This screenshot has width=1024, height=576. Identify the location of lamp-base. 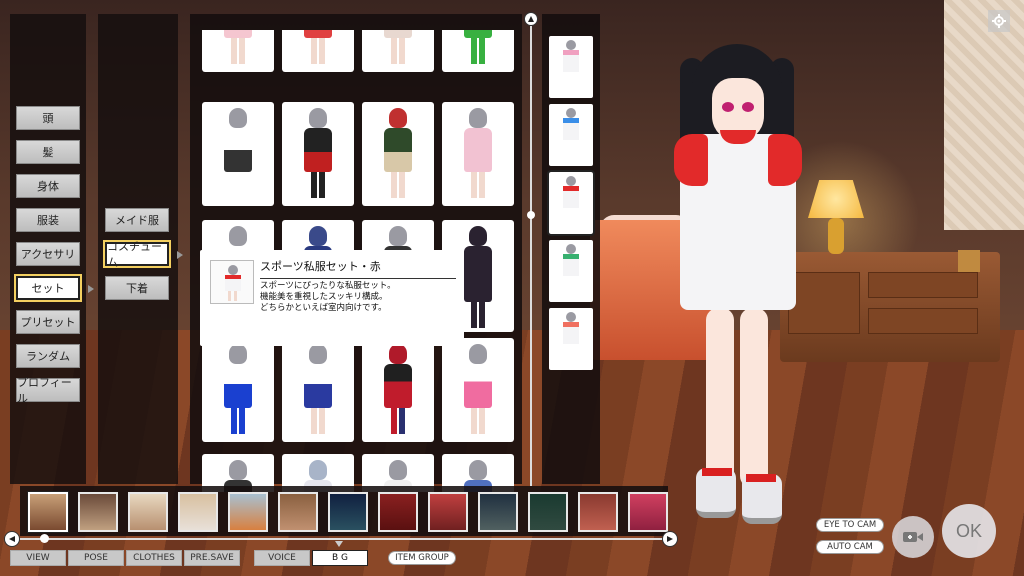
(836, 236).